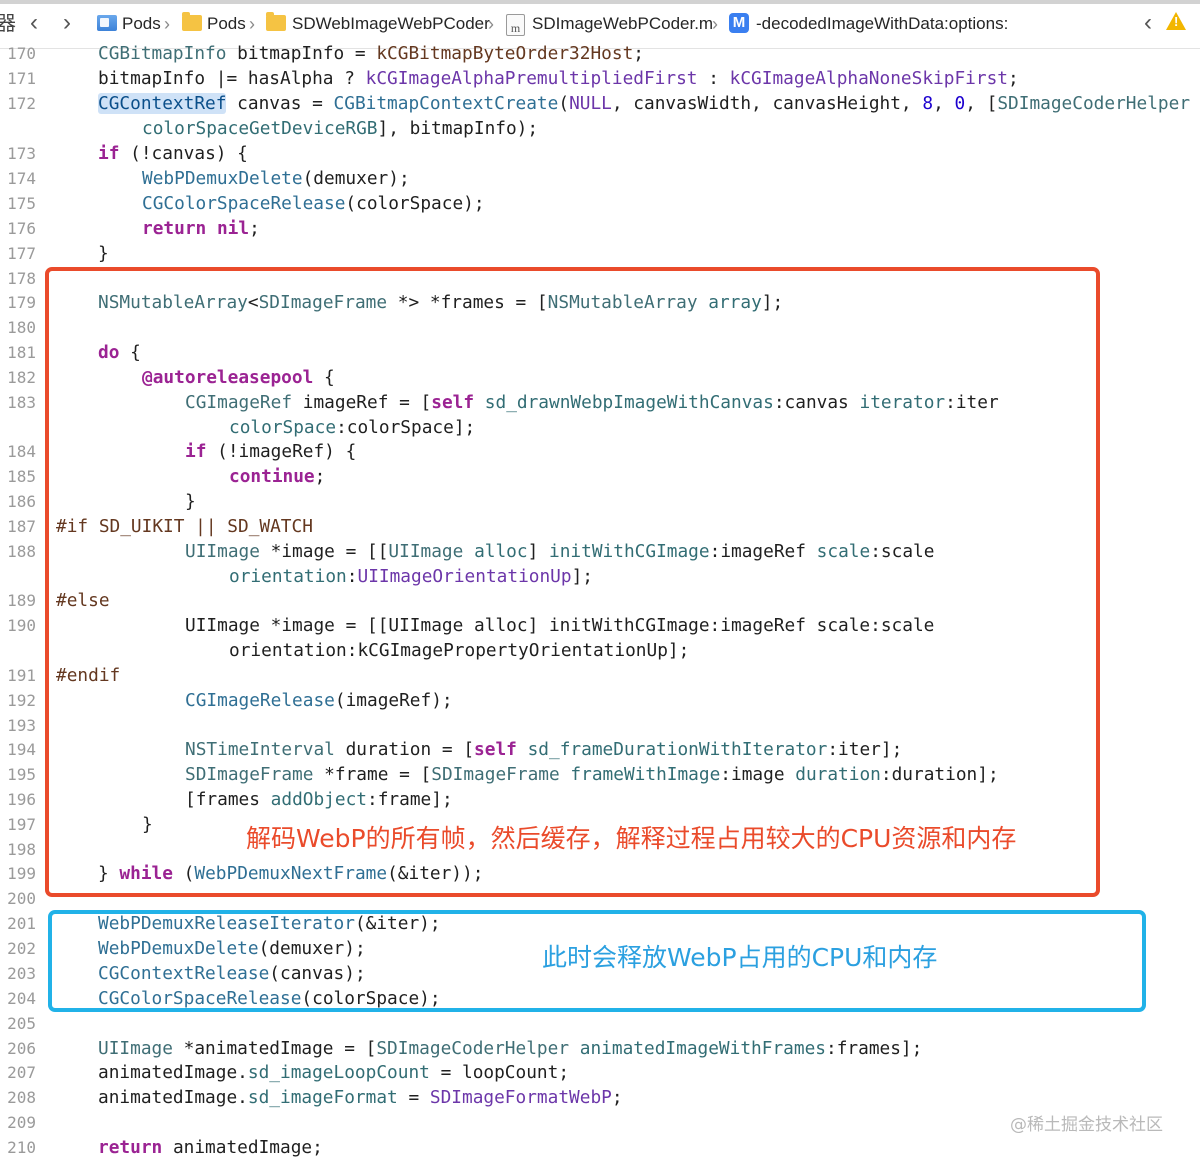  Describe the element at coordinates (280, 103) in the screenshot. I see `token: canvas =` at that location.